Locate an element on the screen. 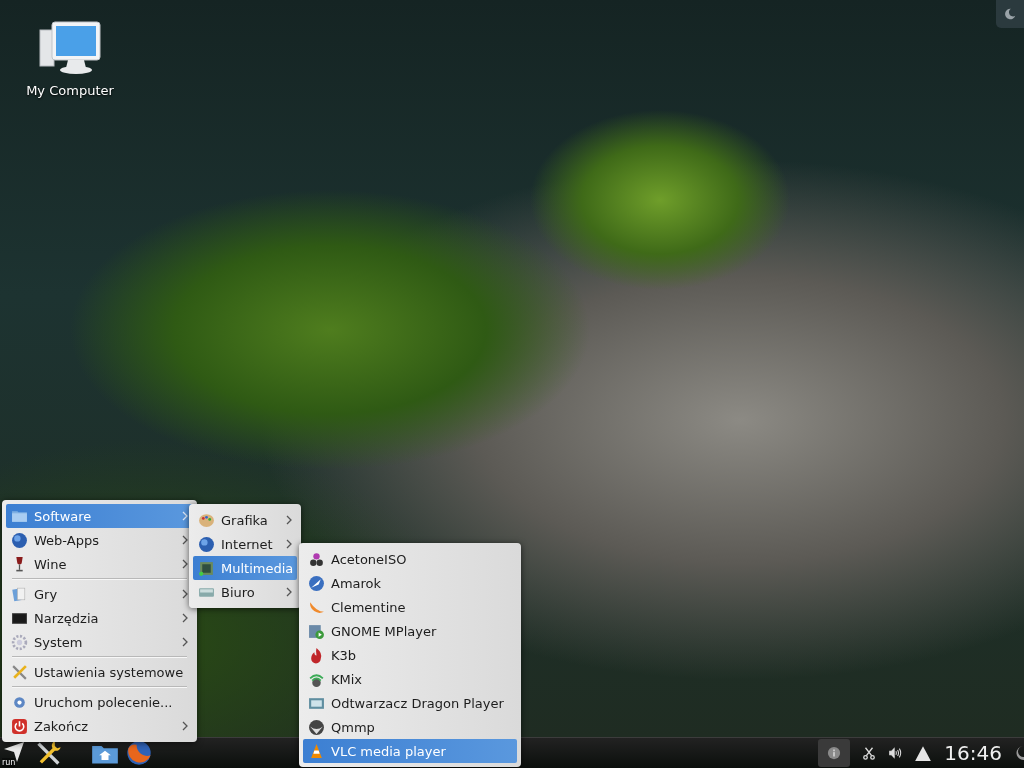 Image resolution: width=1024 pixels, height=768 pixels. menu-item: Biuro is located at coordinates (245, 592).